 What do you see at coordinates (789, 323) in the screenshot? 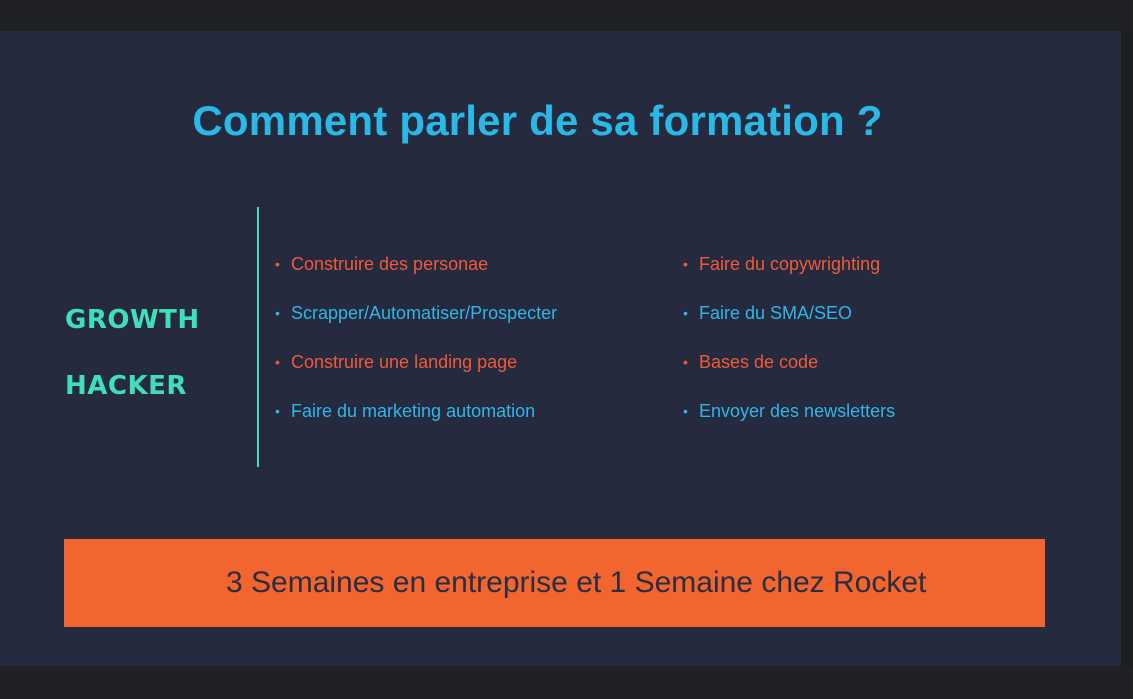
I see `skill-item: • Faire du SMA/SEO` at bounding box center [789, 323].